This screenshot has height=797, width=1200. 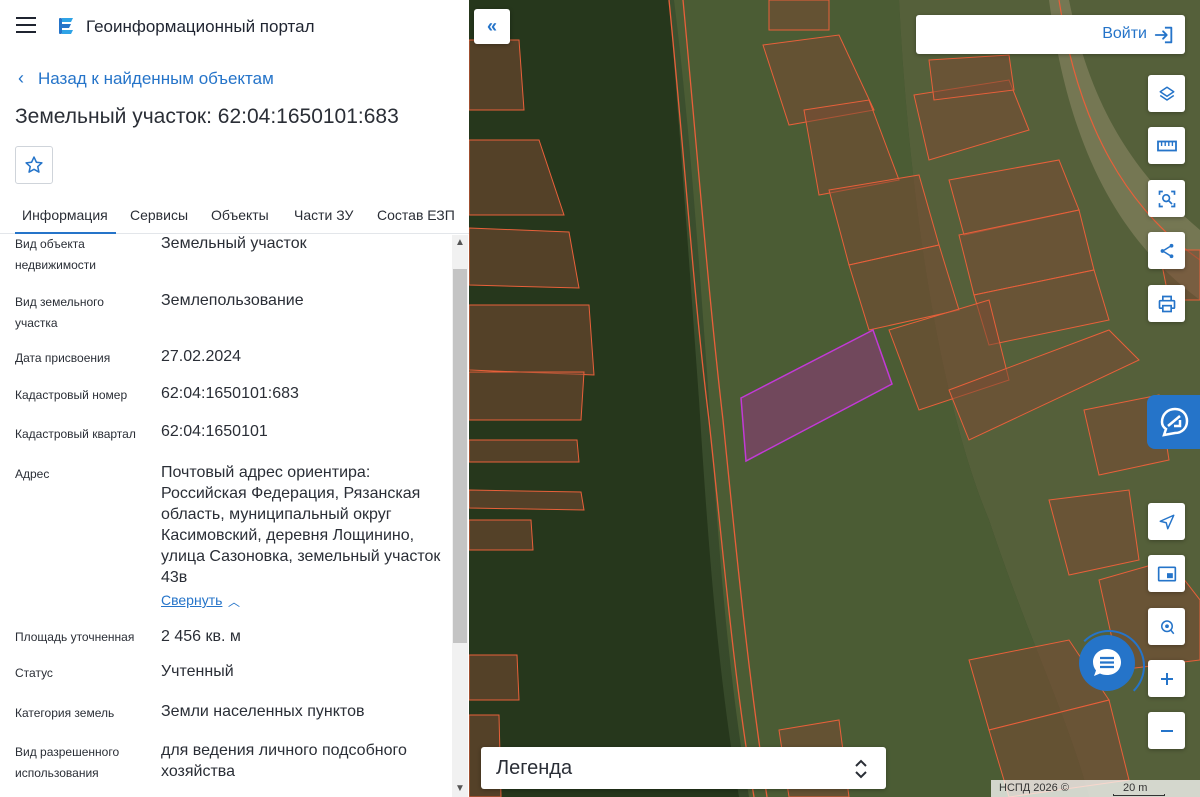 What do you see at coordinates (65, 713) in the screenshot?
I see `info-label: Категория земель` at bounding box center [65, 713].